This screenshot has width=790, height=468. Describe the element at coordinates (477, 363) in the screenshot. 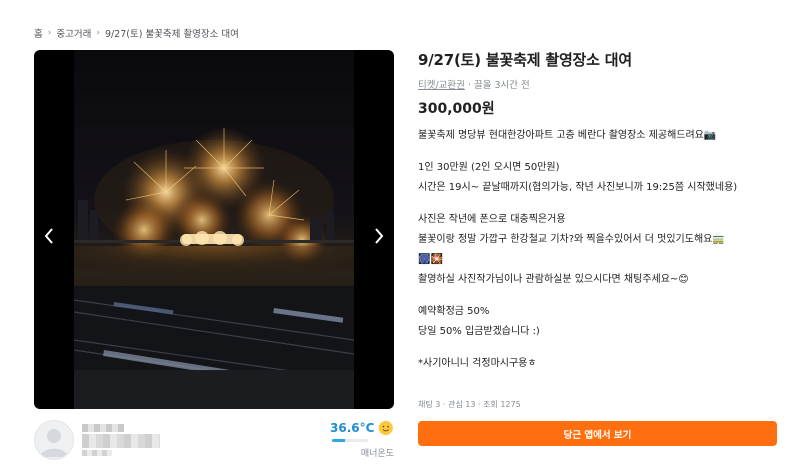

I see `description-line: *사기아니니 걱정마시구용ㅎ` at that location.